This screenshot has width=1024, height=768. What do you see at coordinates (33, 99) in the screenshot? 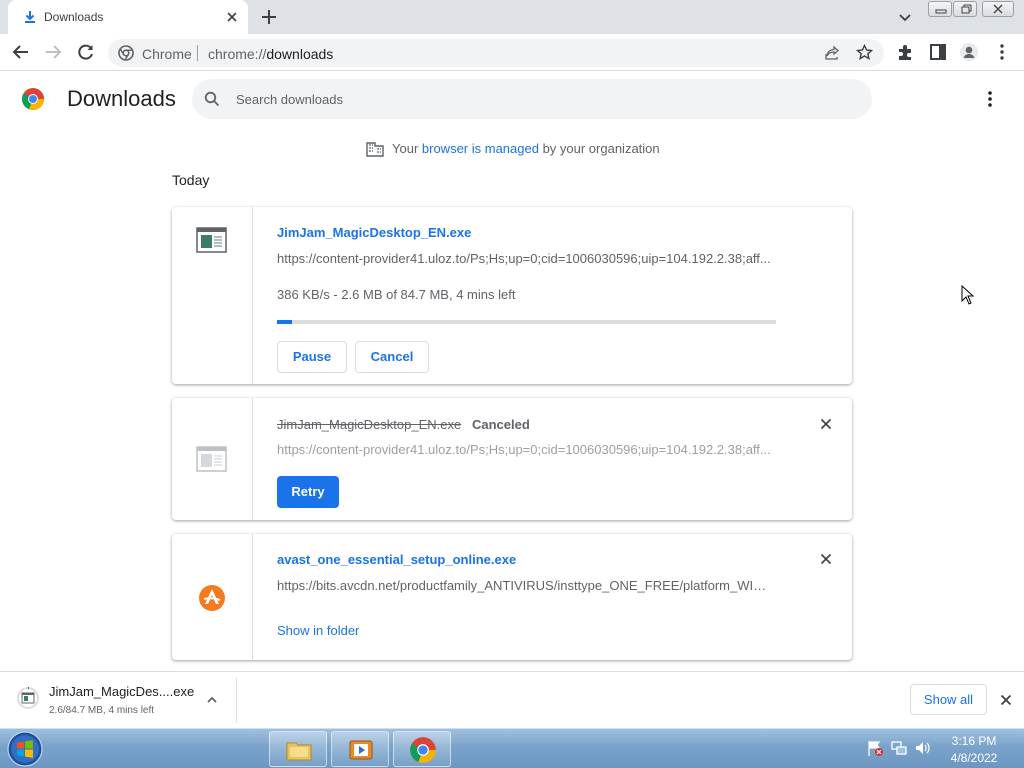
I see `chrome-logo-icon` at bounding box center [33, 99].